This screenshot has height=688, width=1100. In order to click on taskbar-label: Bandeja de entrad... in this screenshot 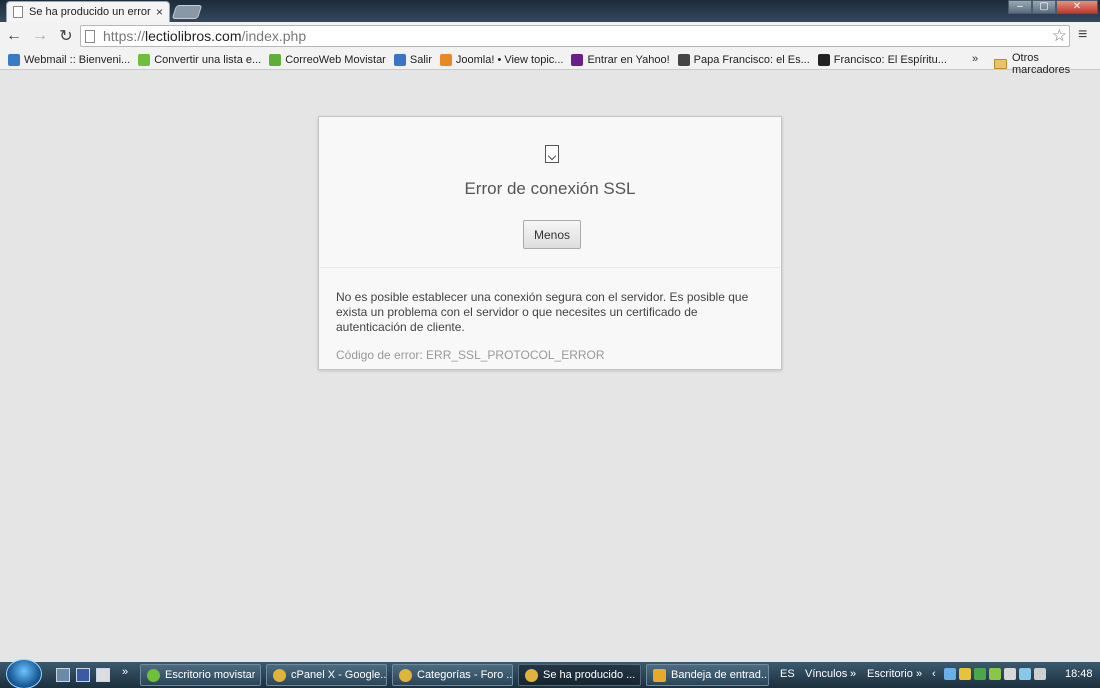, I will do `click(719, 675)`.